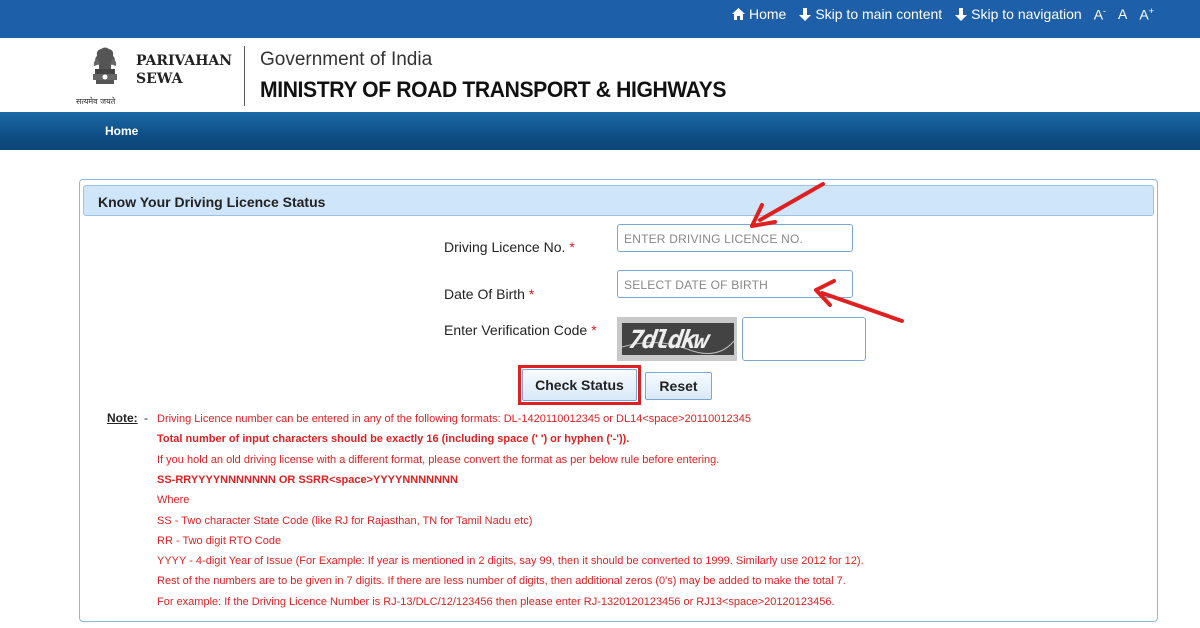 This screenshot has height=628, width=1200. I want to click on skip-nav-label: Skip to navigation, so click(1026, 14).